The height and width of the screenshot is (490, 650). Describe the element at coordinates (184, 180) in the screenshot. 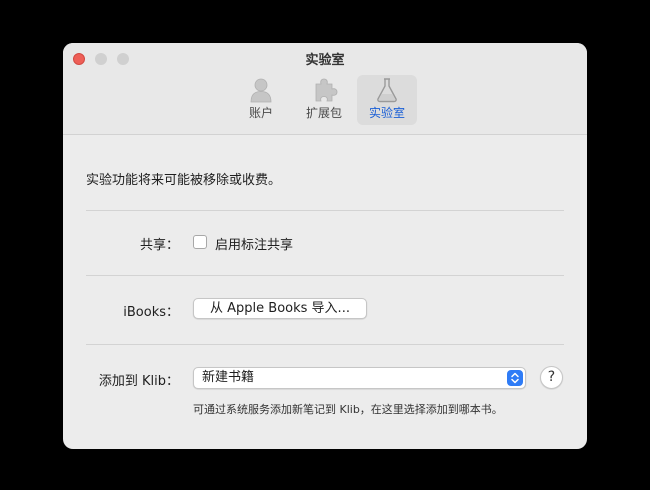

I see `intro-text: 实验功能将来可能被移除或收费。` at that location.